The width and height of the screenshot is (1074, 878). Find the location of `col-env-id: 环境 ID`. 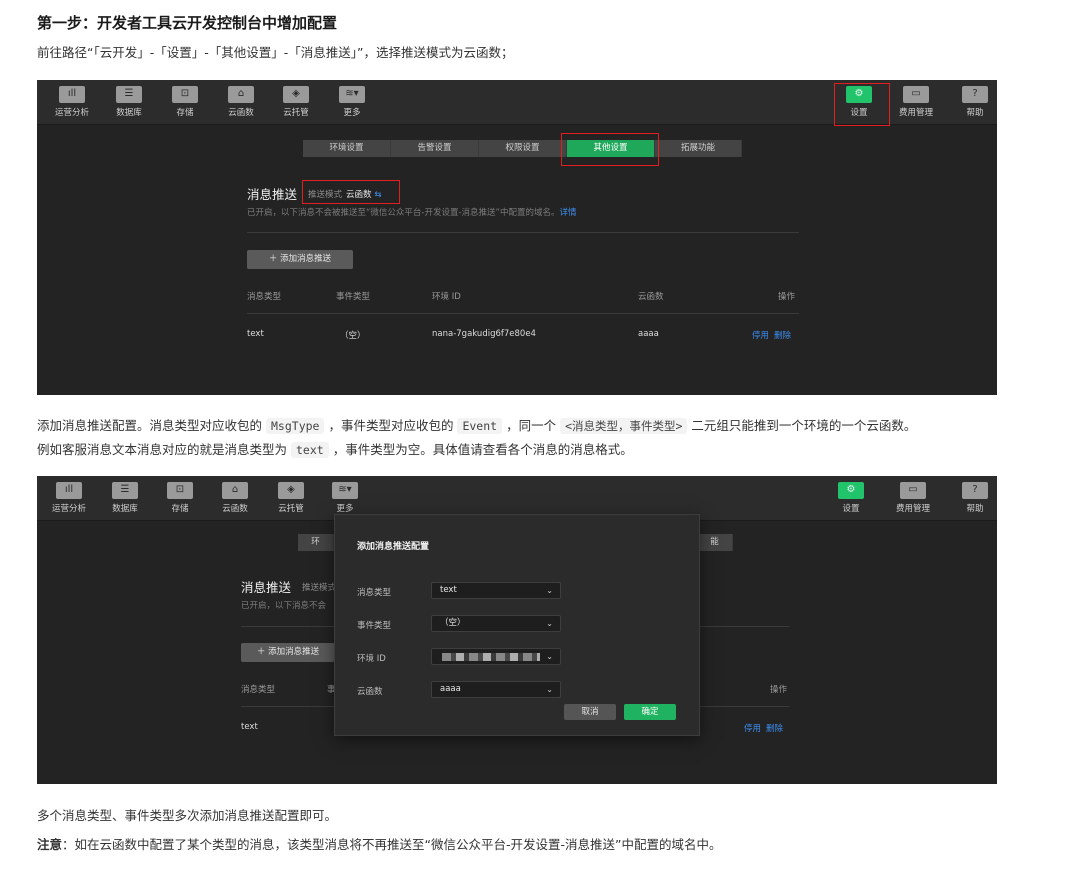

col-env-id: 环境 ID is located at coordinates (446, 297).